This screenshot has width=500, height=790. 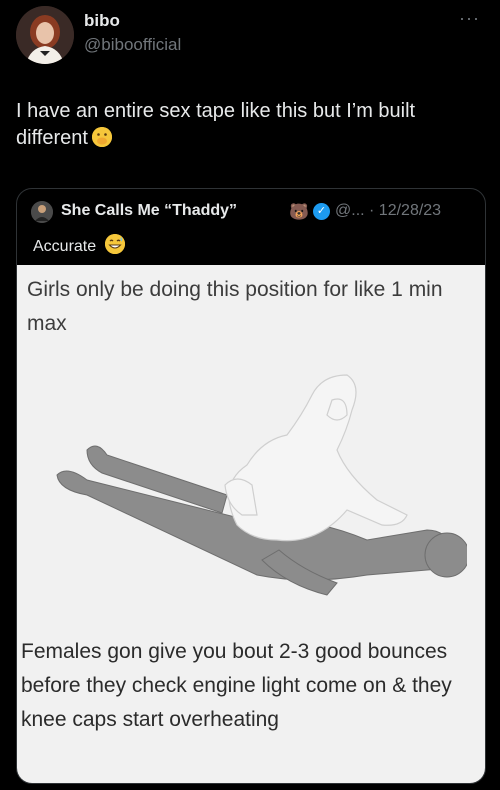 What do you see at coordinates (132, 45) in the screenshot?
I see `handle: @biboofficial` at bounding box center [132, 45].